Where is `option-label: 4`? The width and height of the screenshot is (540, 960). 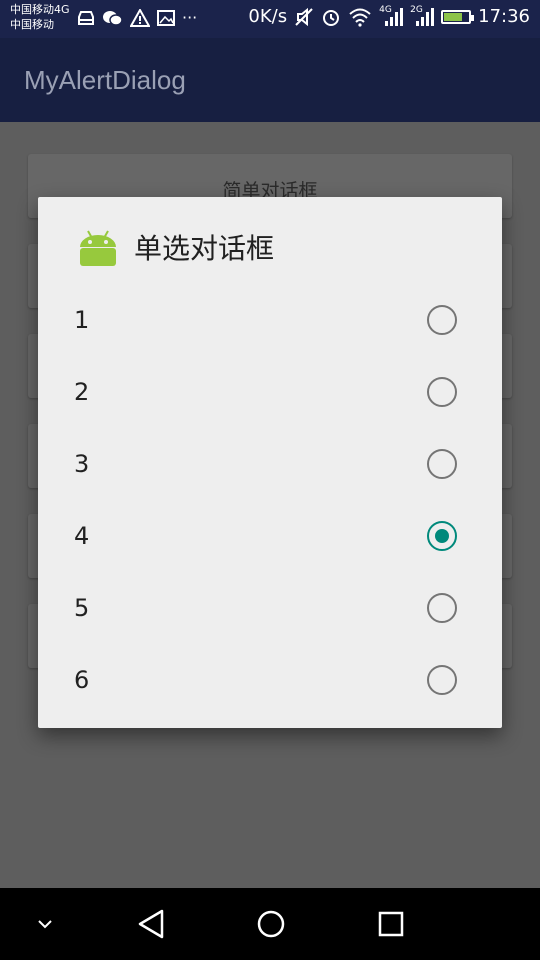
option-label: 4 is located at coordinates (82, 536).